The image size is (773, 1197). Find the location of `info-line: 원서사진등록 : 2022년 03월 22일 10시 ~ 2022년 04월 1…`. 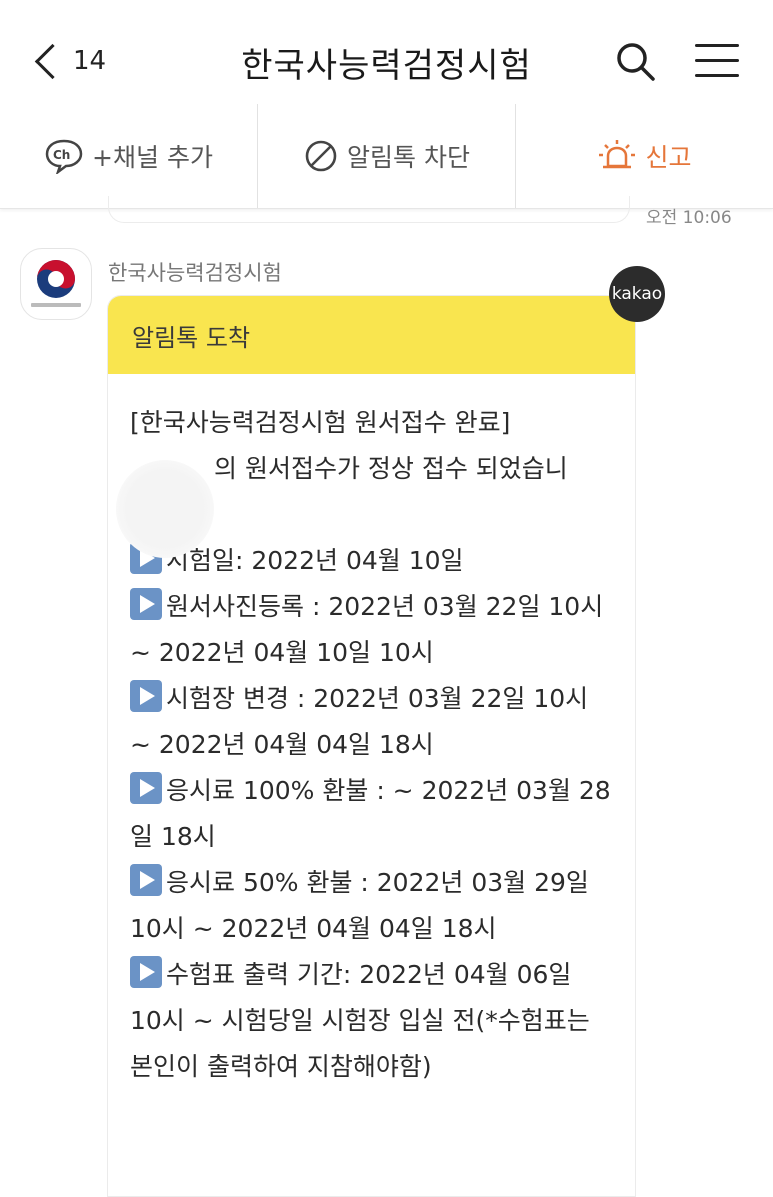

info-line: 원서사진등록 : 2022년 03월 22일 10시 ~ 2022년 04월 1… is located at coordinates (370, 630).